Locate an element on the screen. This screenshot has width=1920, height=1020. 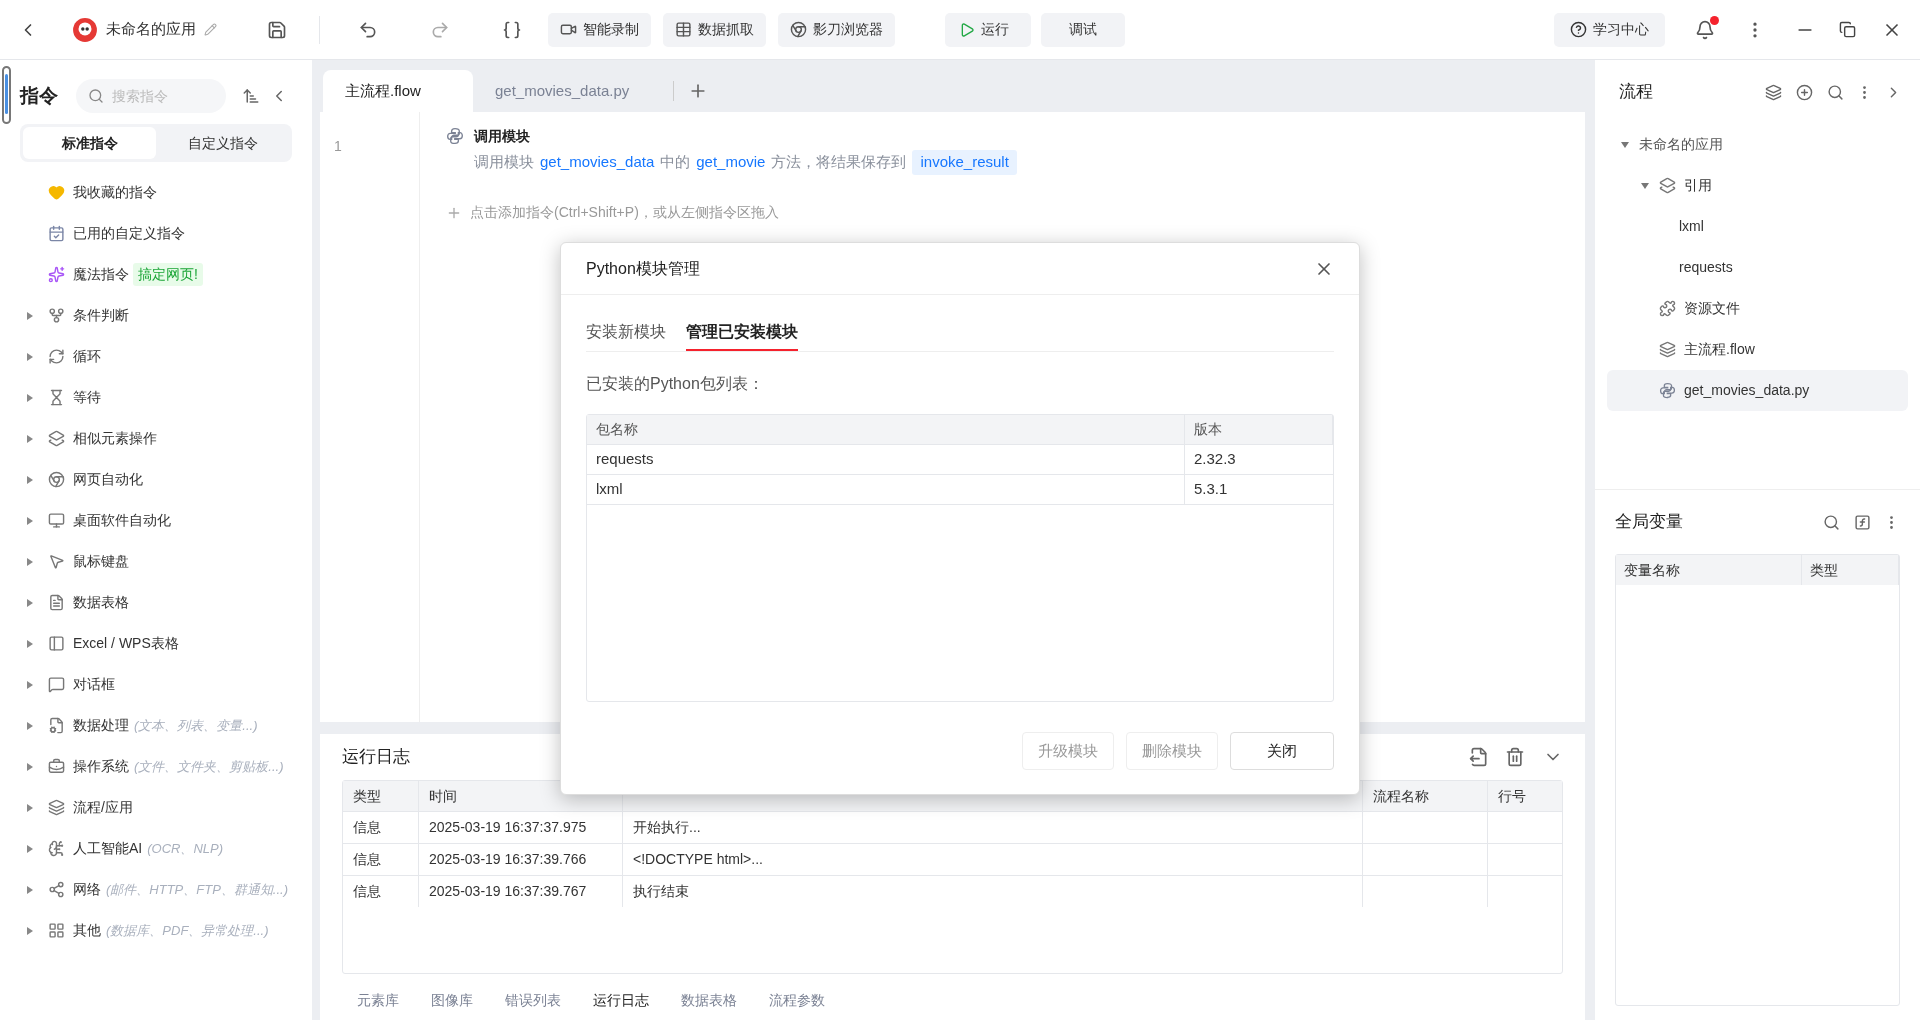
export-icon is located at coordinates (1479, 757).